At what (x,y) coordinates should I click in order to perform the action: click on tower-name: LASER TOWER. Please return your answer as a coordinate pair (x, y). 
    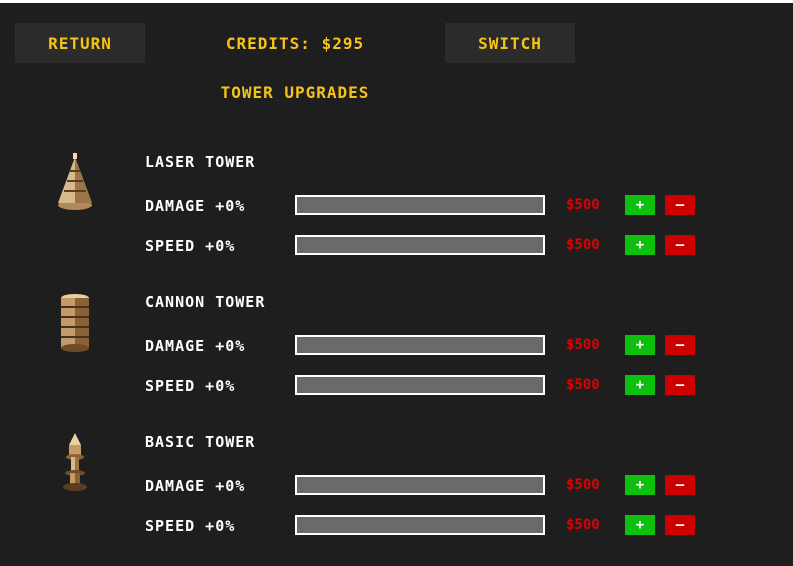
    Looking at the image, I should click on (200, 162).